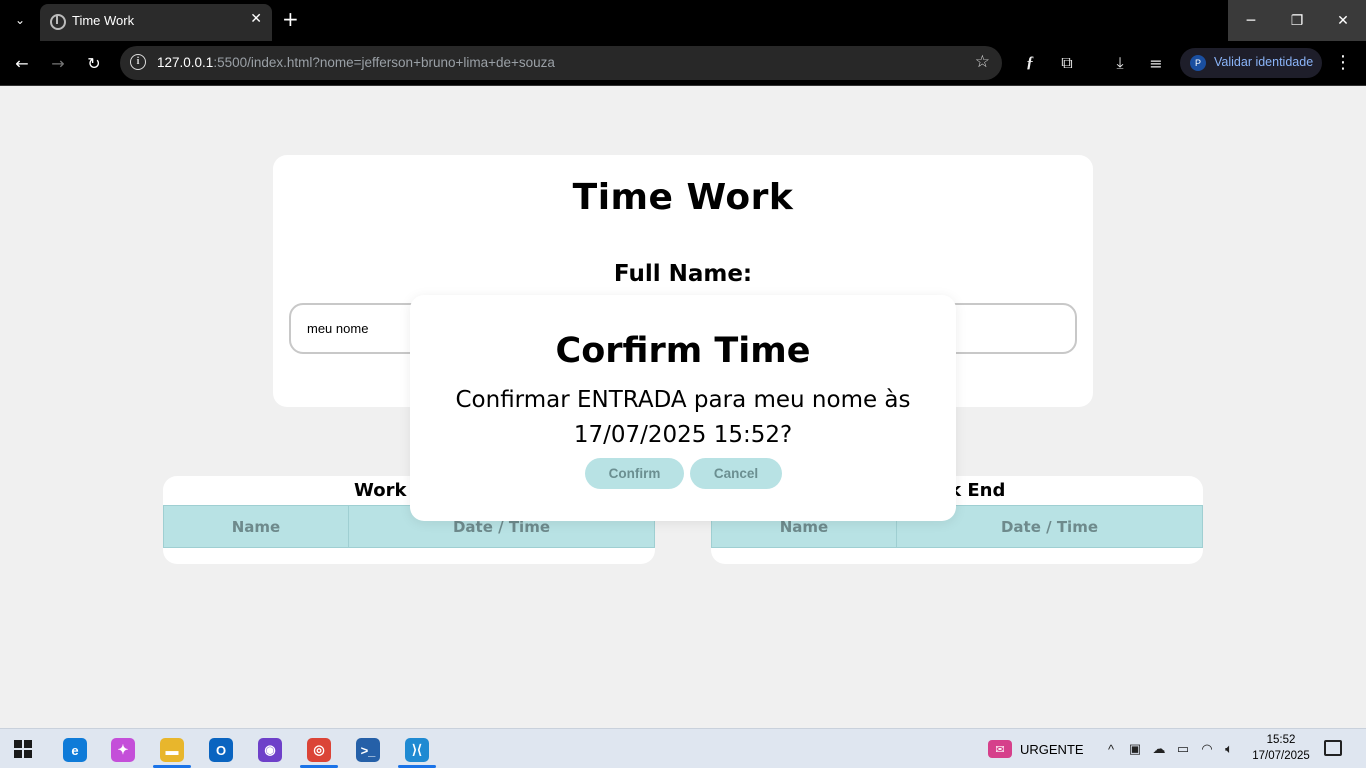 Image resolution: width=1366 pixels, height=768 pixels. What do you see at coordinates (1183, 749) in the screenshot?
I see `battery-icon: ▭` at bounding box center [1183, 749].